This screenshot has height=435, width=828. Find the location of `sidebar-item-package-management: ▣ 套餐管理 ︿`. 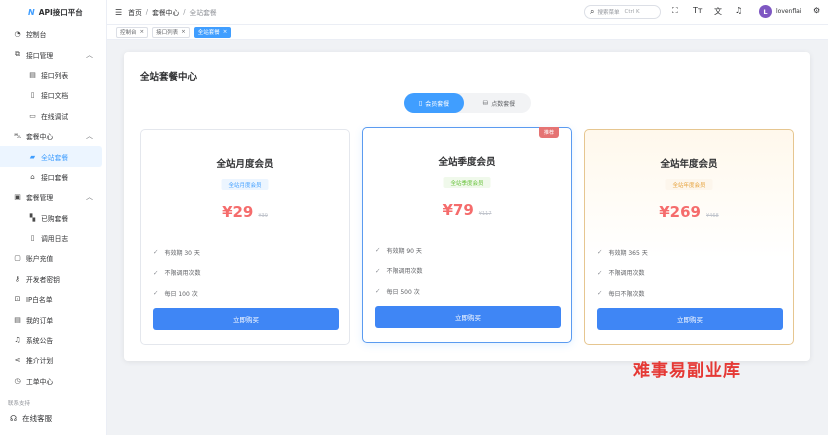

sidebar-item-package-management: ▣ 套餐管理 ︿ is located at coordinates (53, 197).